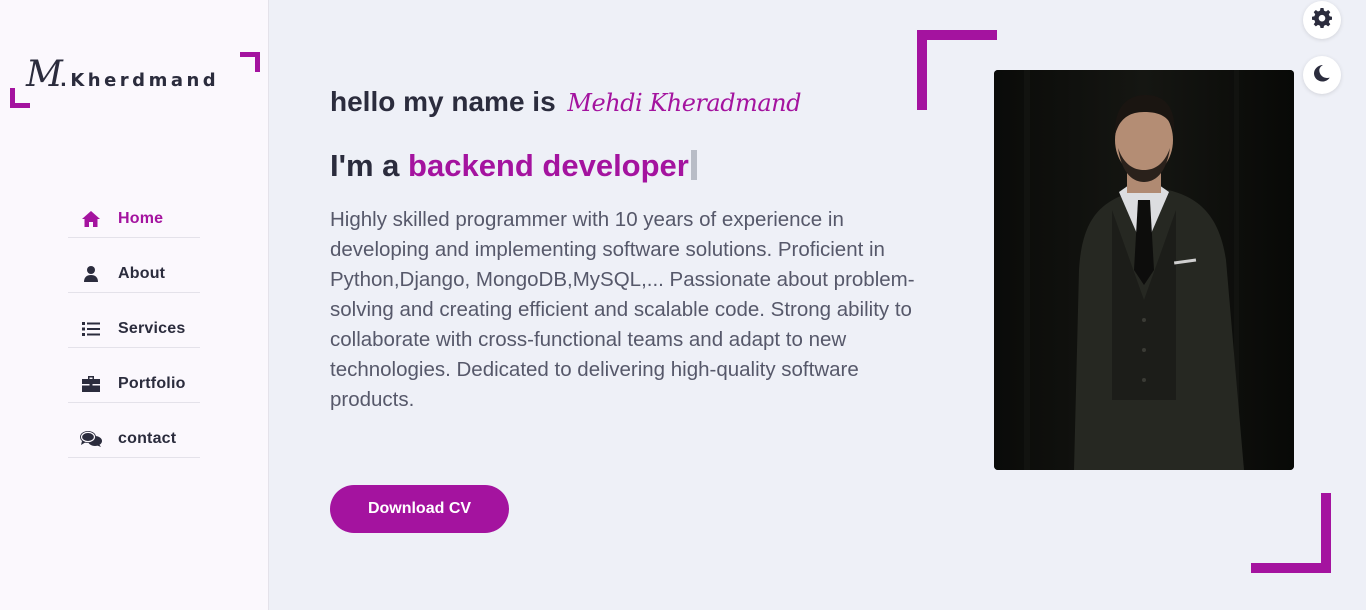 The height and width of the screenshot is (610, 1366). Describe the element at coordinates (44, 74) in the screenshot. I see `logo-initial: M` at that location.